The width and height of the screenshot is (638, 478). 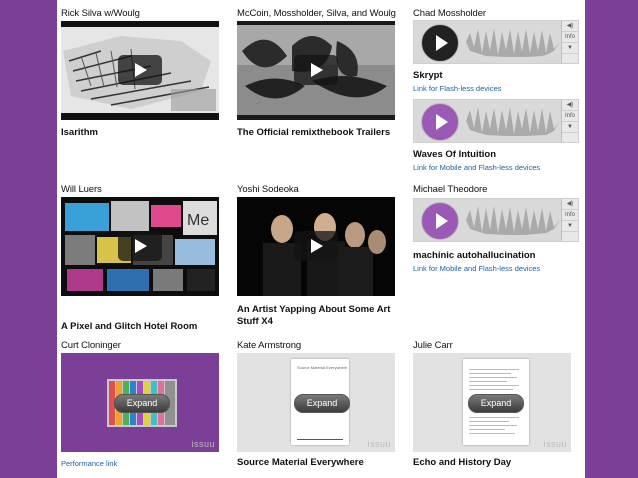 I want to click on item-author: Will Luers, so click(x=81, y=189).